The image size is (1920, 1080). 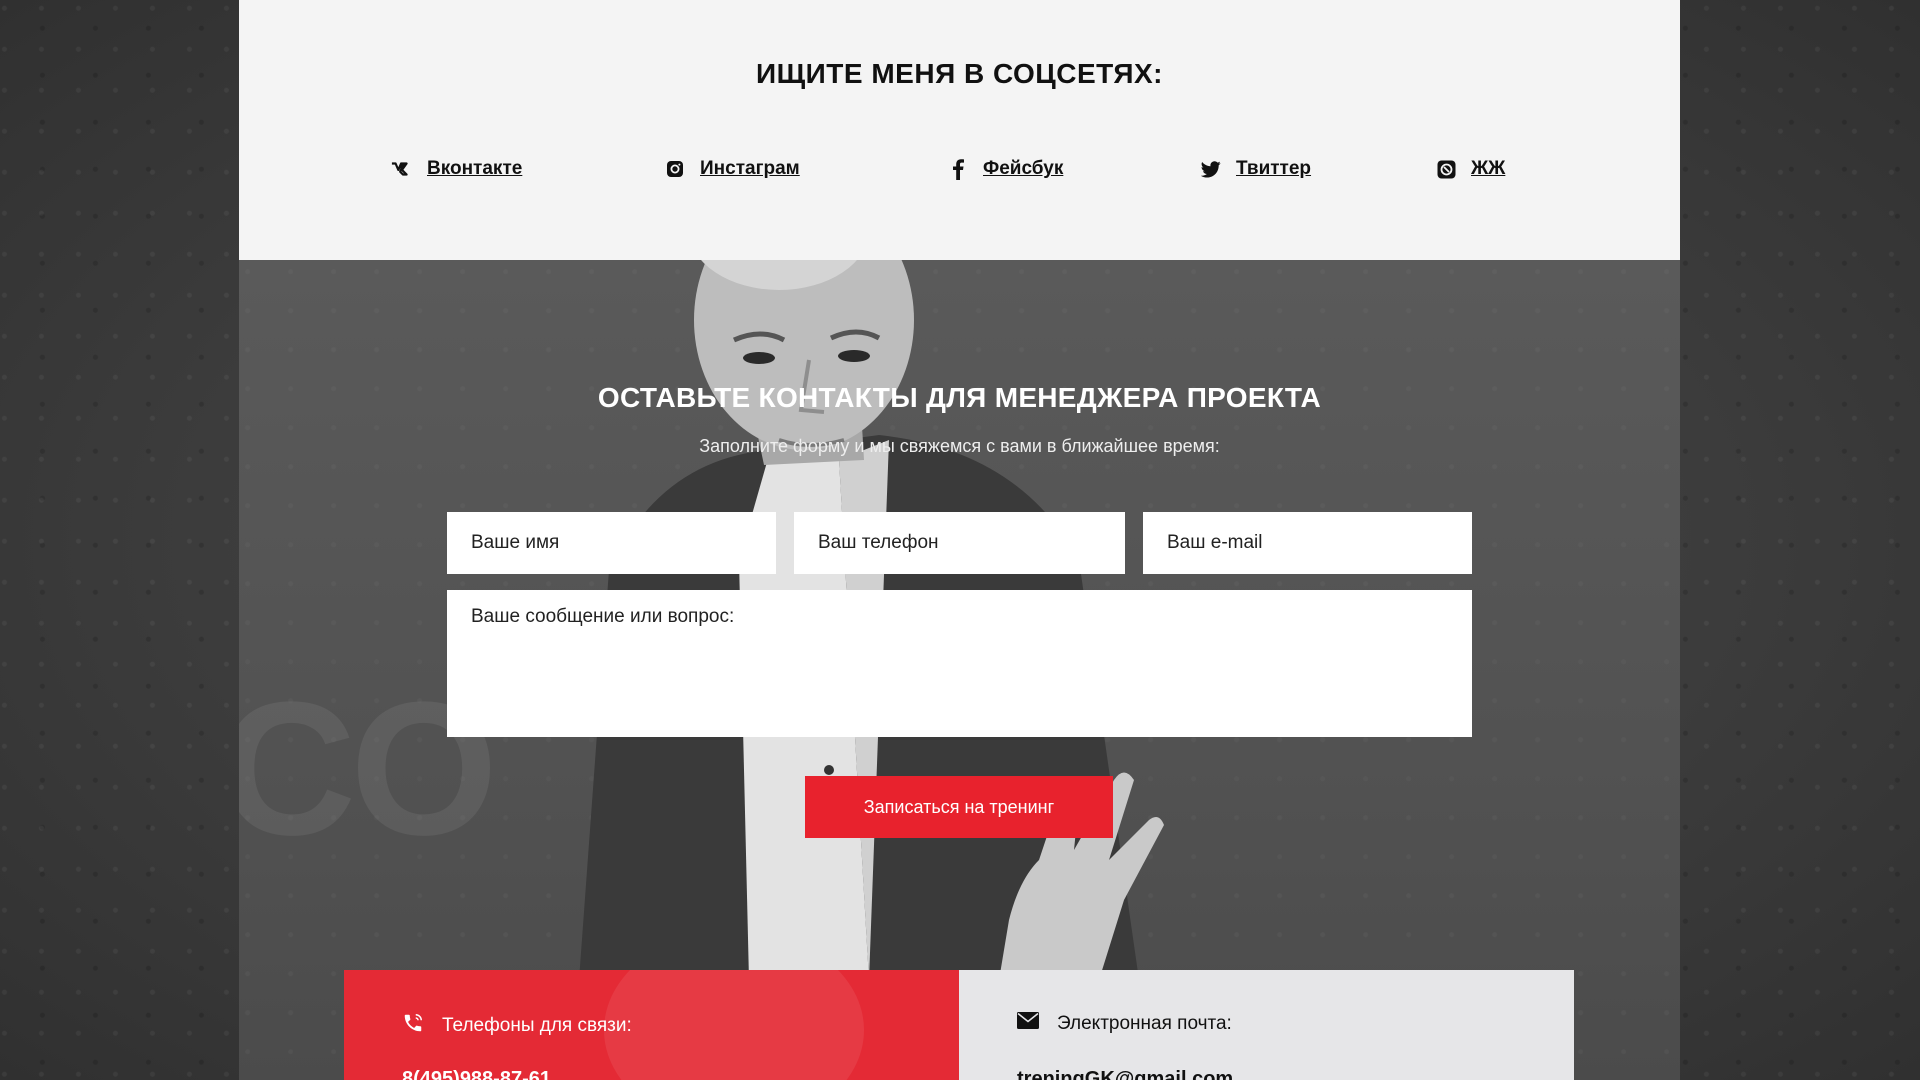 What do you see at coordinates (1488, 168) in the screenshot?
I see `social-link-label: ЖЖ` at bounding box center [1488, 168].